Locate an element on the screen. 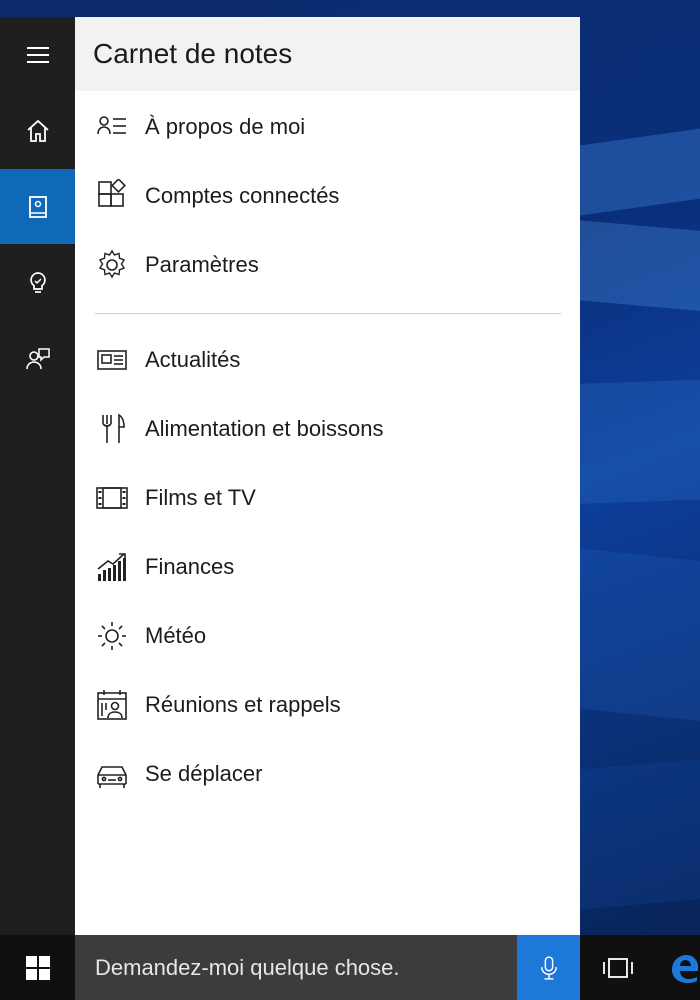  task-view-button is located at coordinates (617, 967).